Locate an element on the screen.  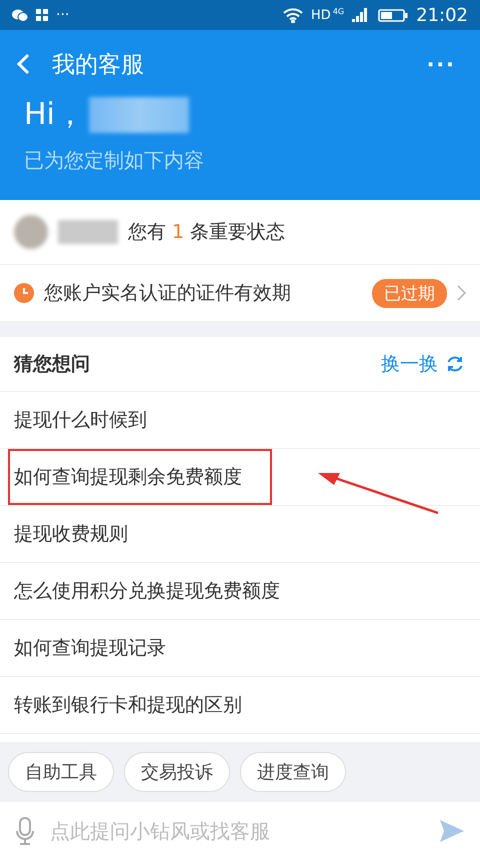
question-item: 转账到银行卡和提现的区别 is located at coordinates (142, 705).